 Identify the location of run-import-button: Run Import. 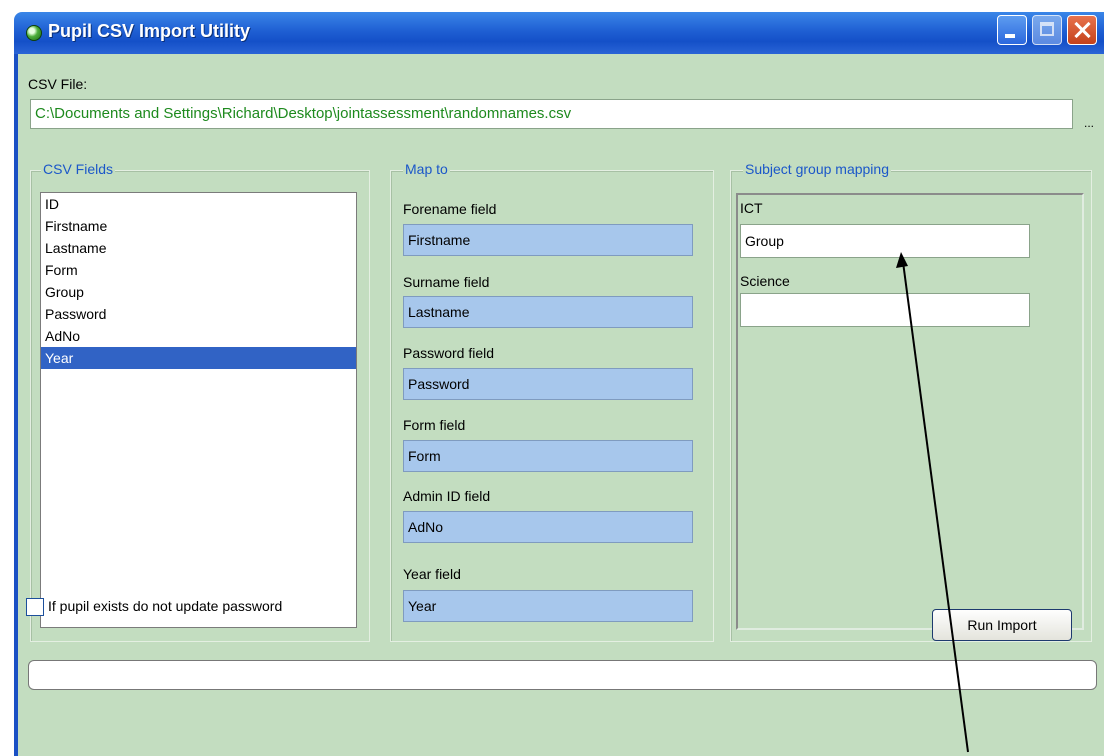
(1002, 625).